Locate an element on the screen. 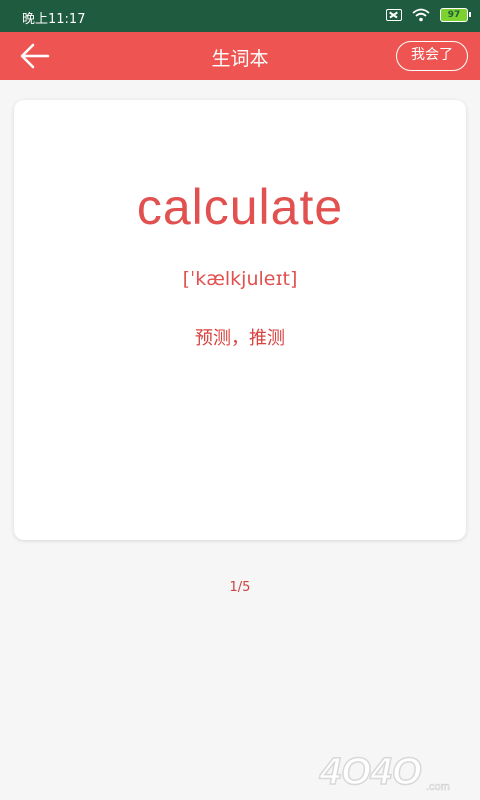  sim-off-icon is located at coordinates (394, 15).